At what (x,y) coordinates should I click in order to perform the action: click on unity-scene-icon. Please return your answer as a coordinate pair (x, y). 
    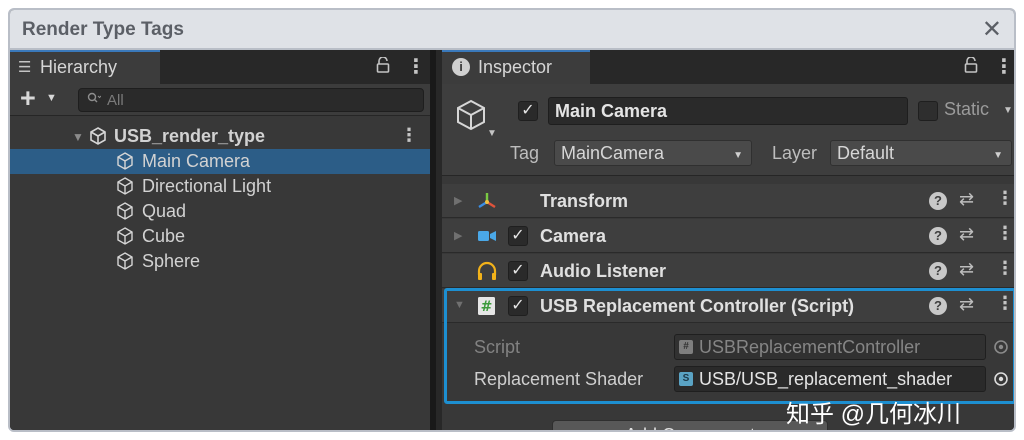
    Looking at the image, I should click on (98, 136).